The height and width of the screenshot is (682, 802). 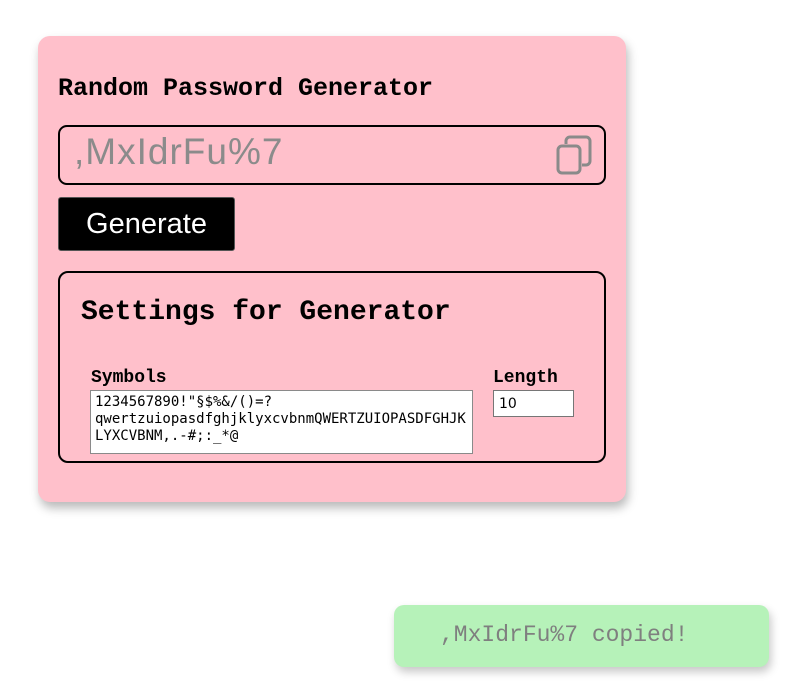 I want to click on copy-icon, so click(x=574, y=155).